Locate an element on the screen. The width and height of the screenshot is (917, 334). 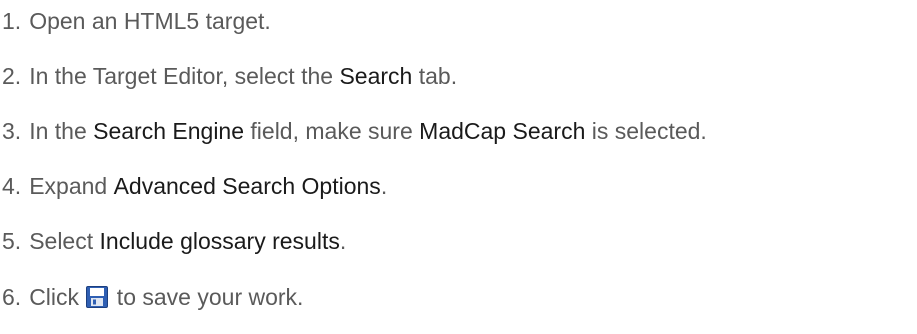
step-number: 4. is located at coordinates (12, 186).